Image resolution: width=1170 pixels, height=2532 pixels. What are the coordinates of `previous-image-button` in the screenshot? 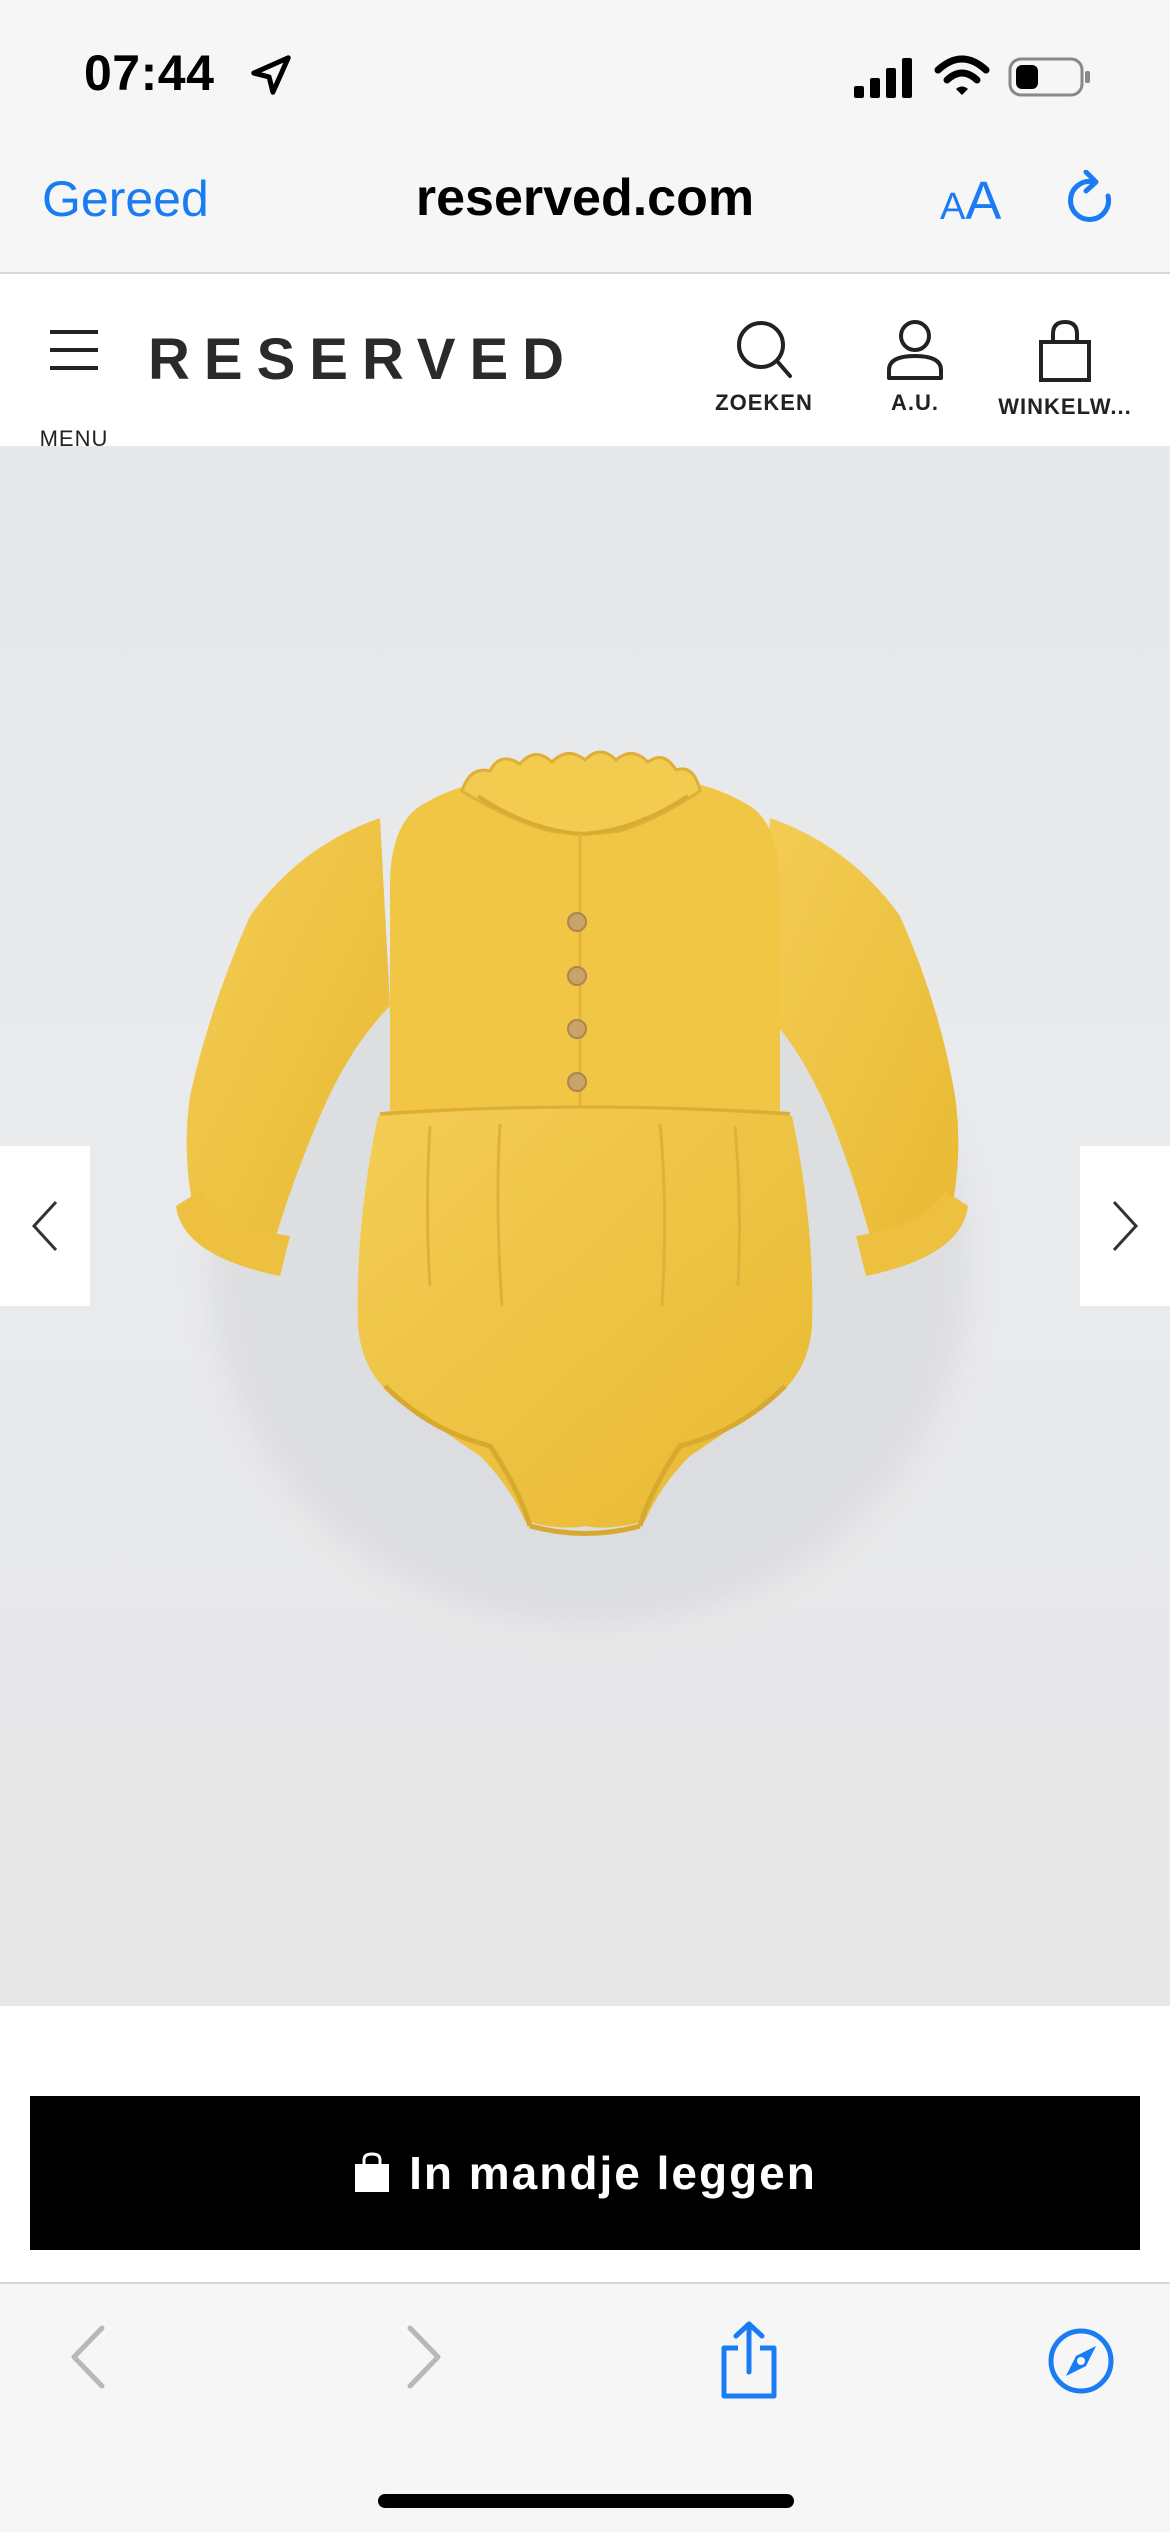 It's located at (45, 1226).